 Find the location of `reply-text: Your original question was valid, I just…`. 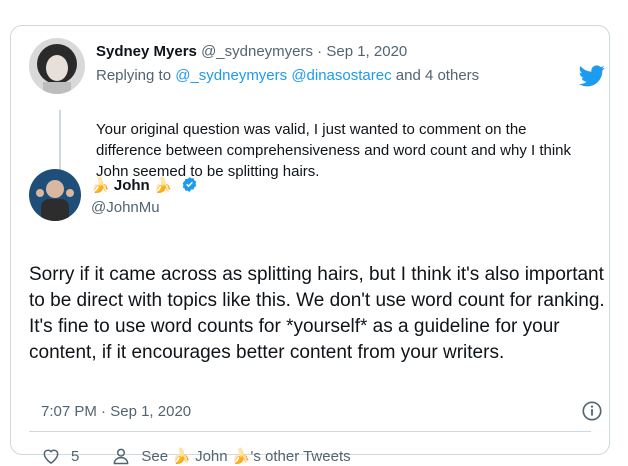

reply-text: Your original question was valid, I just… is located at coordinates (334, 150).